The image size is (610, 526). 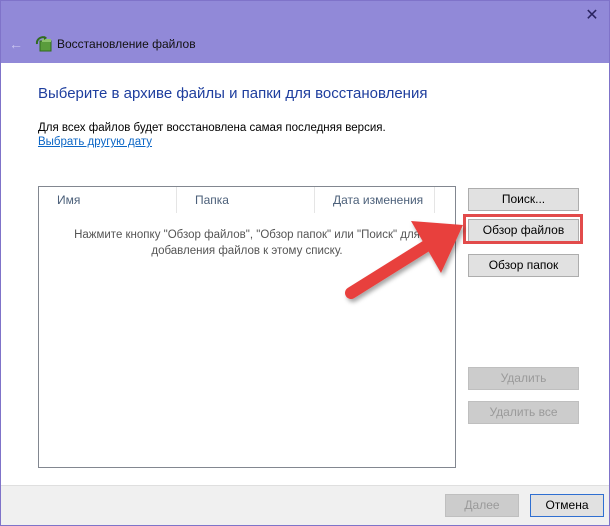 I want to click on column-header-folder: Папка, so click(x=246, y=200).